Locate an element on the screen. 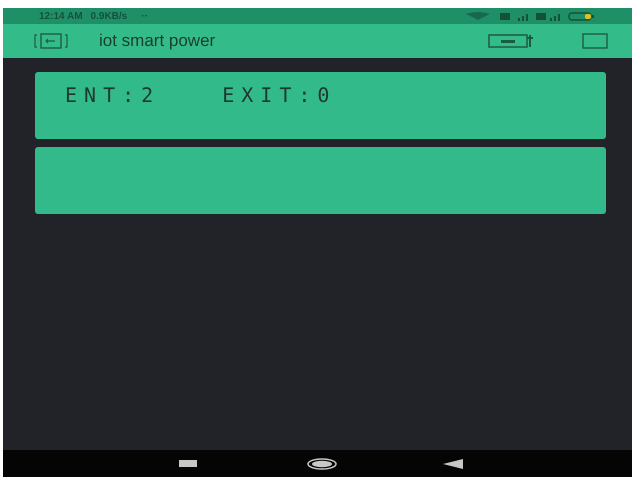 The height and width of the screenshot is (477, 632). back-icon is located at coordinates (453, 463).